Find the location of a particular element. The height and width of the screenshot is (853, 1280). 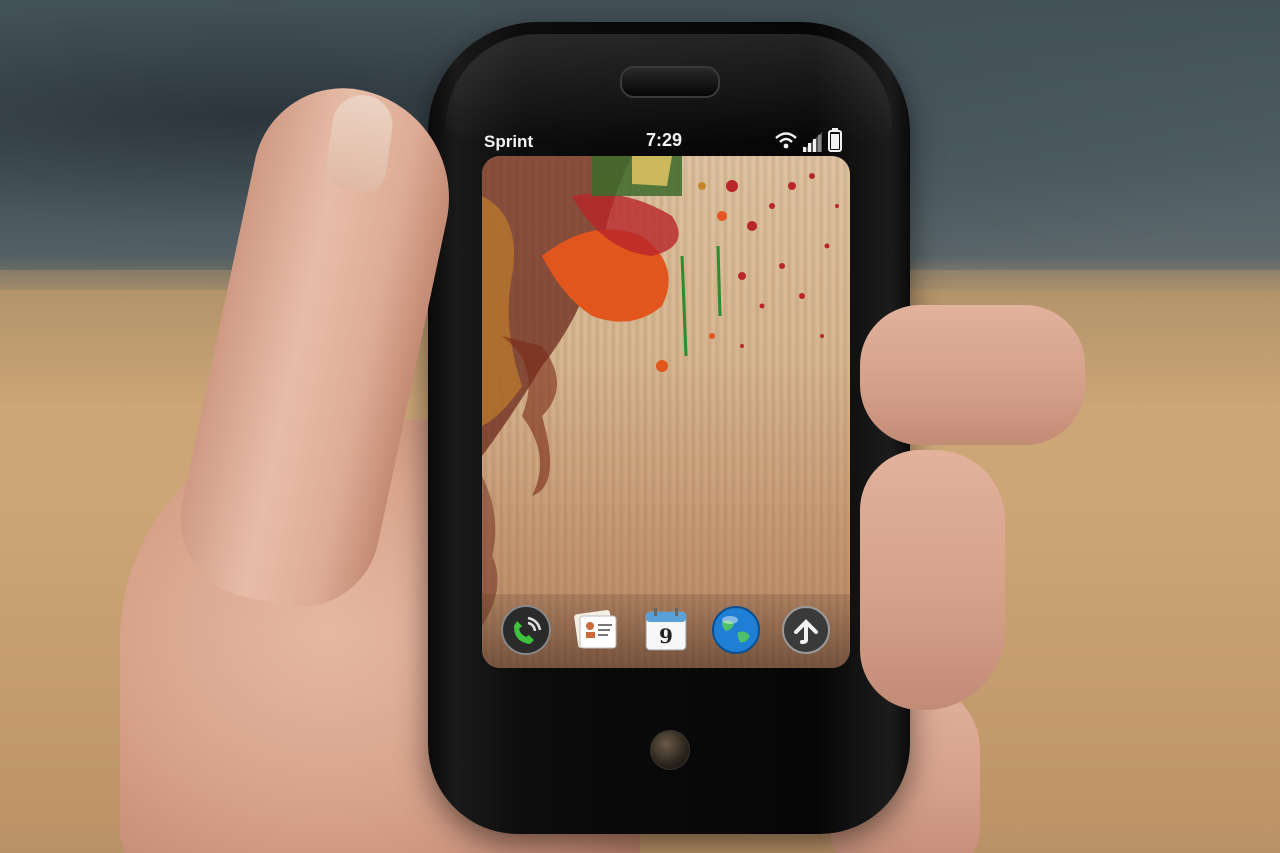

status-bar: Sprint 7:29 is located at coordinates (665, 141).